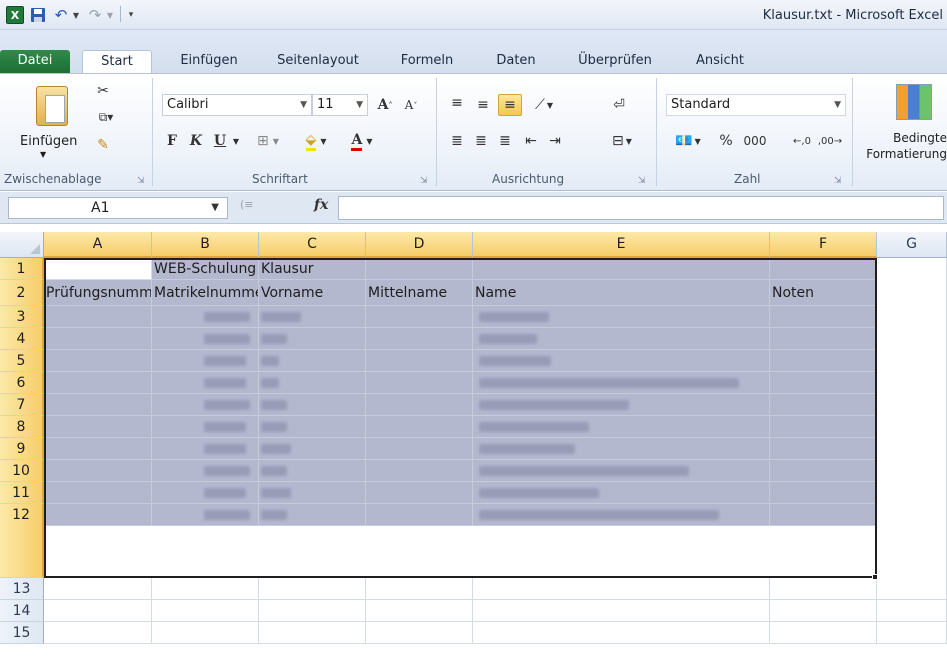 Image resolution: width=947 pixels, height=660 pixels. Describe the element at coordinates (205, 317) in the screenshot. I see `cell-b3` at that location.